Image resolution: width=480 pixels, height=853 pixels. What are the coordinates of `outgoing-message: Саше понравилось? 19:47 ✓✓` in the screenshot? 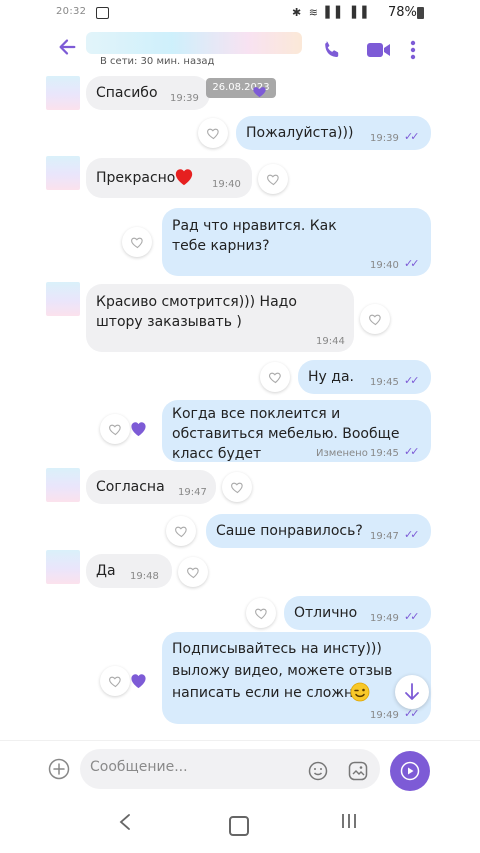 It's located at (318, 531).